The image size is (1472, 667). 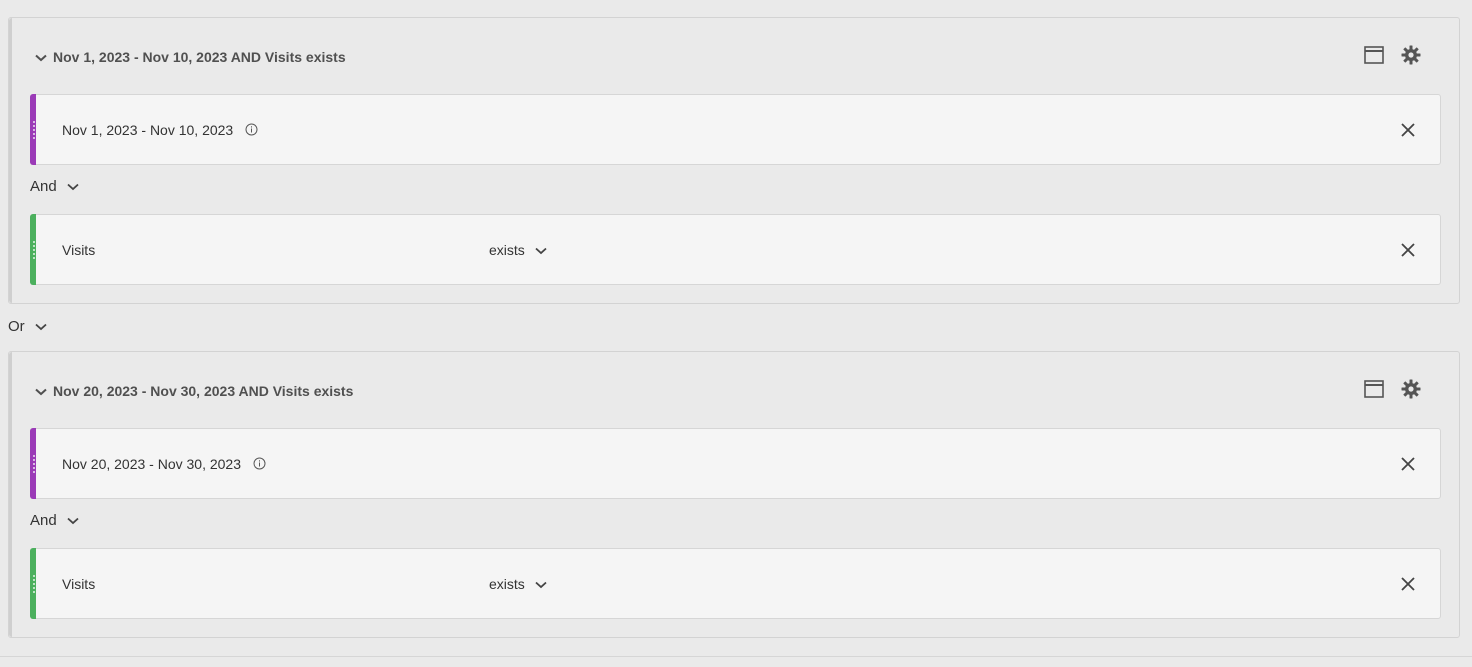 I want to click on or-connector: Or, so click(x=27, y=326).